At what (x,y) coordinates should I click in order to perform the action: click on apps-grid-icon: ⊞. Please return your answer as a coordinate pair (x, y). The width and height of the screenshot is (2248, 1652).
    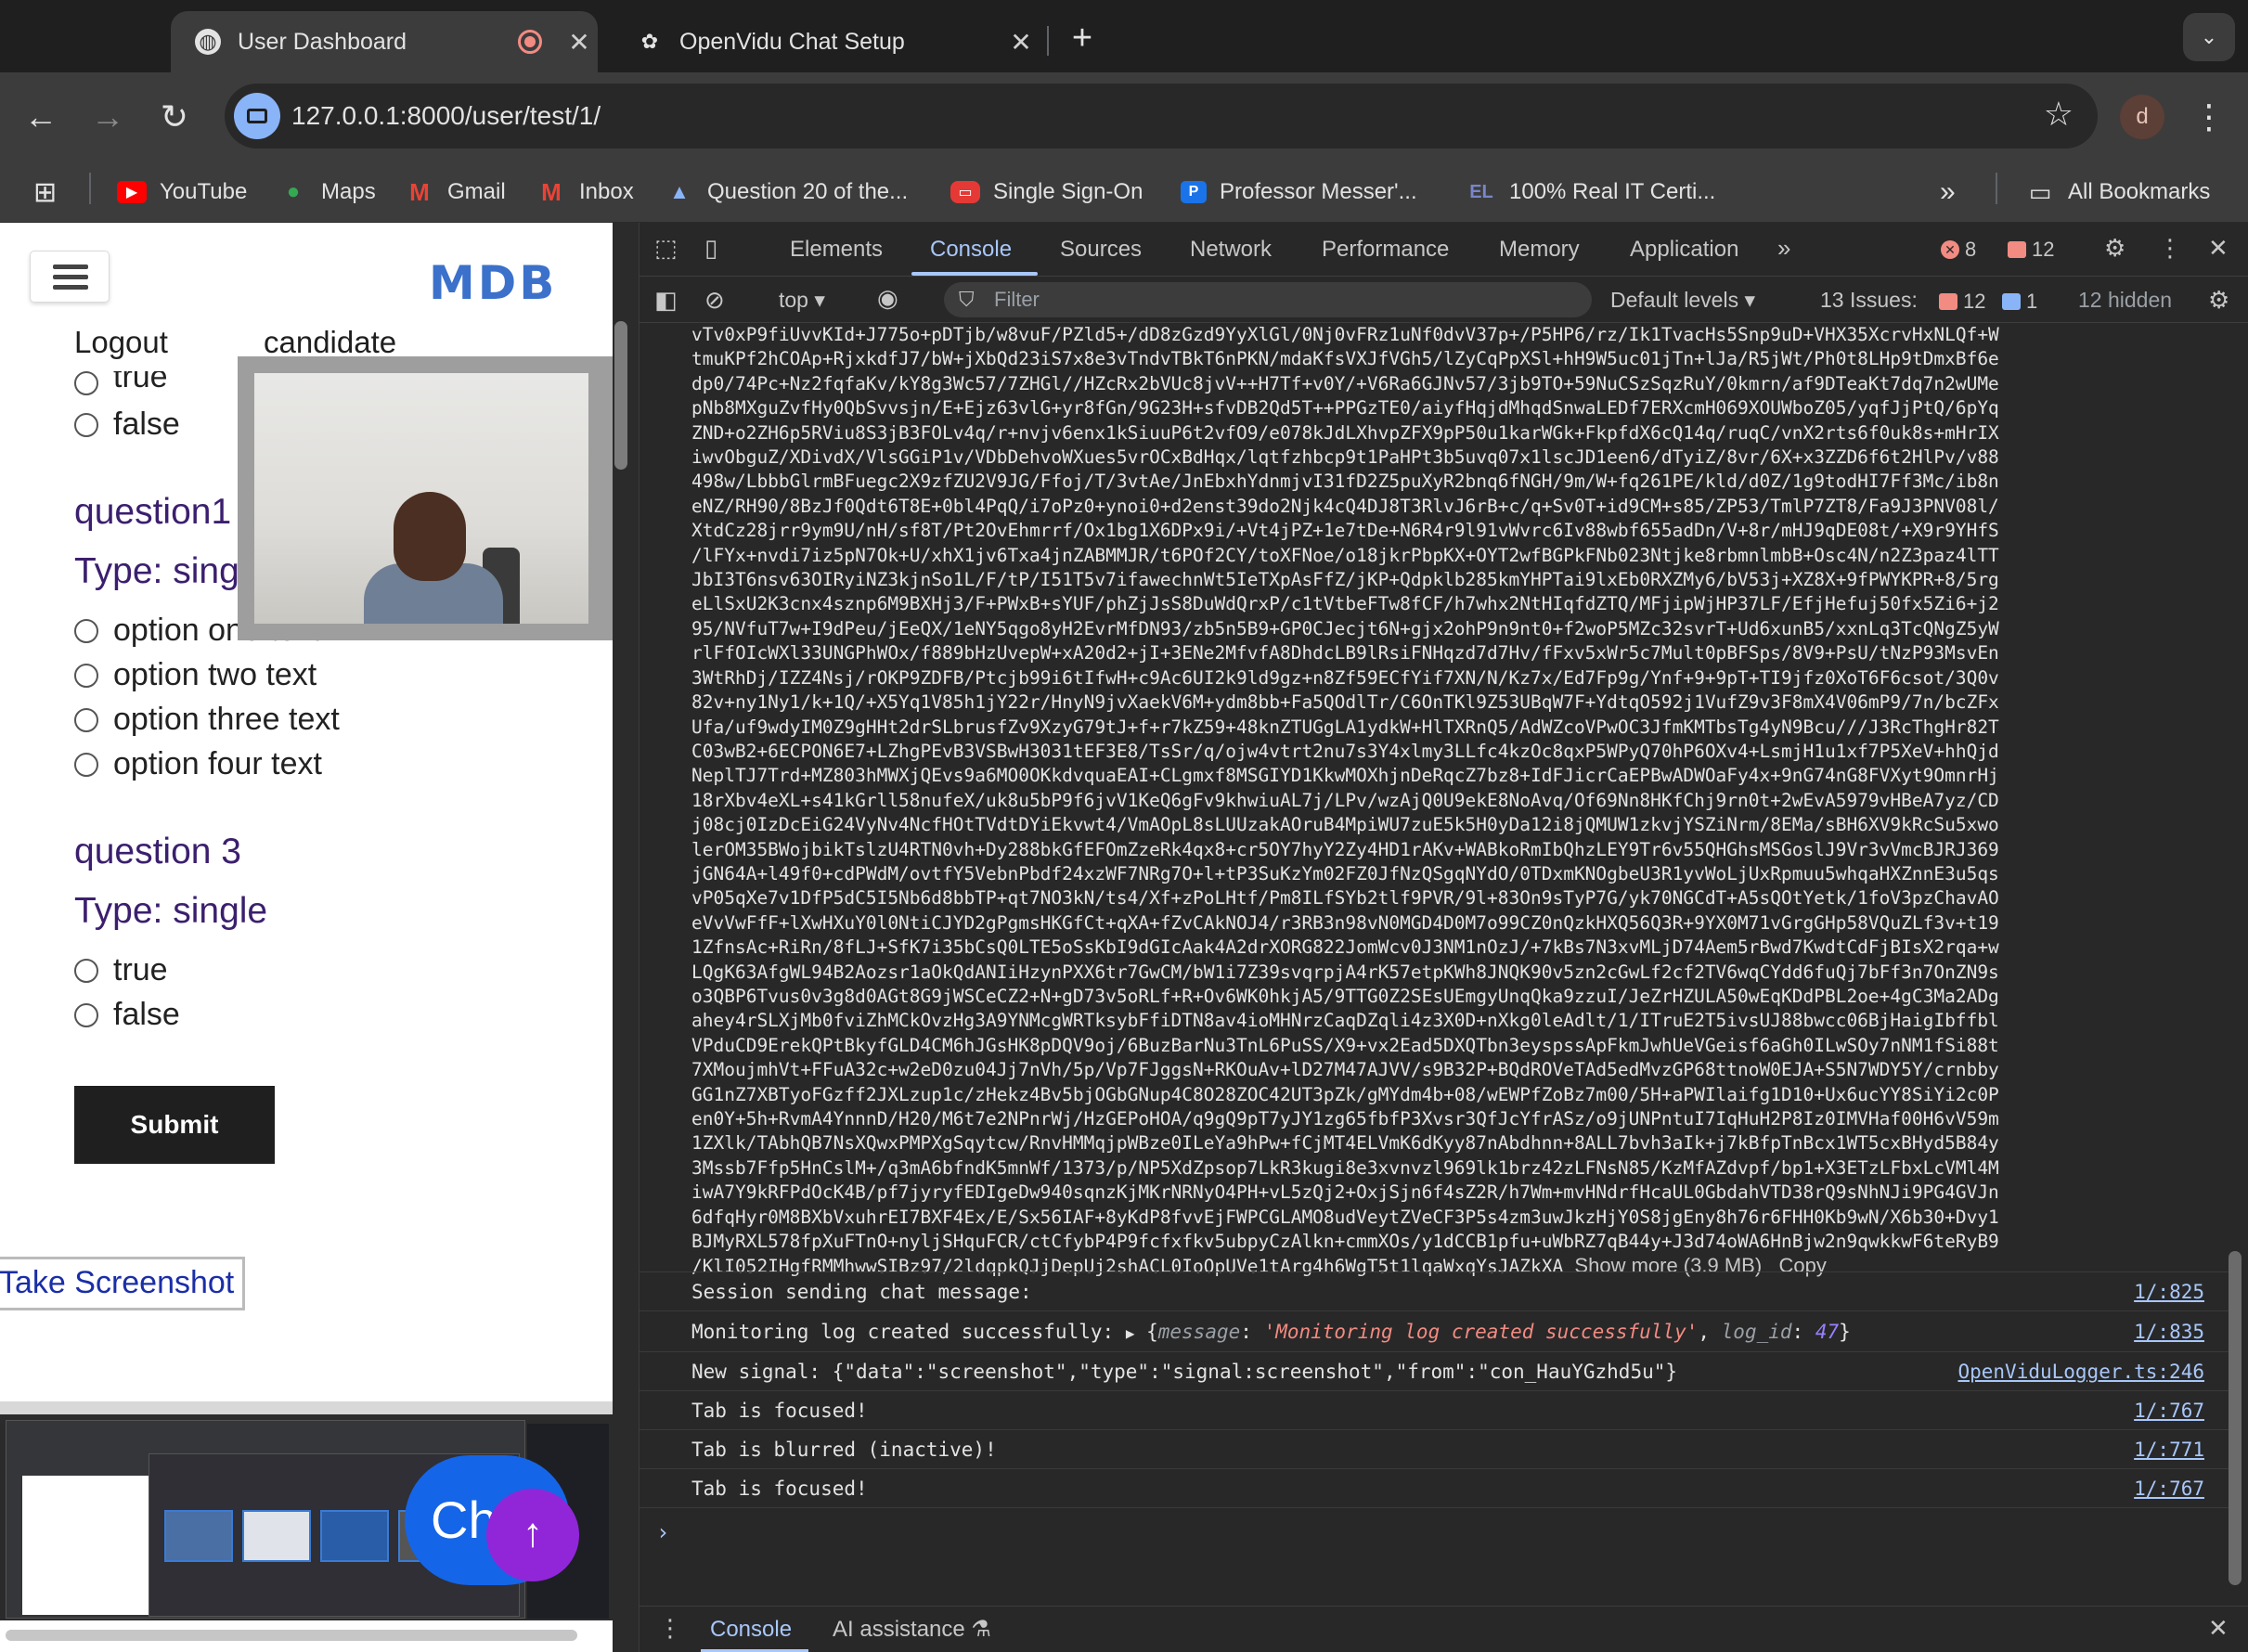
    Looking at the image, I should click on (45, 192).